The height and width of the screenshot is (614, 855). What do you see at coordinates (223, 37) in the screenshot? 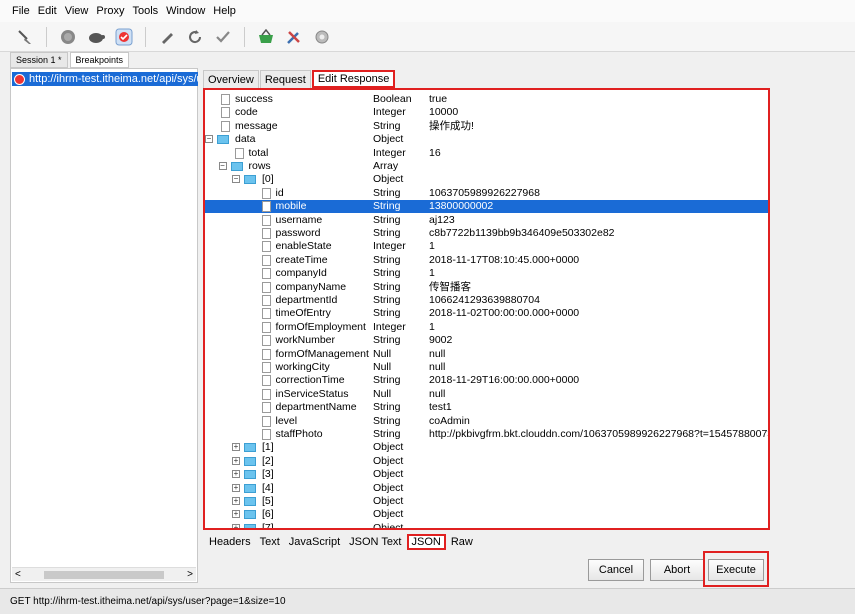
I see `check-icon` at bounding box center [223, 37].